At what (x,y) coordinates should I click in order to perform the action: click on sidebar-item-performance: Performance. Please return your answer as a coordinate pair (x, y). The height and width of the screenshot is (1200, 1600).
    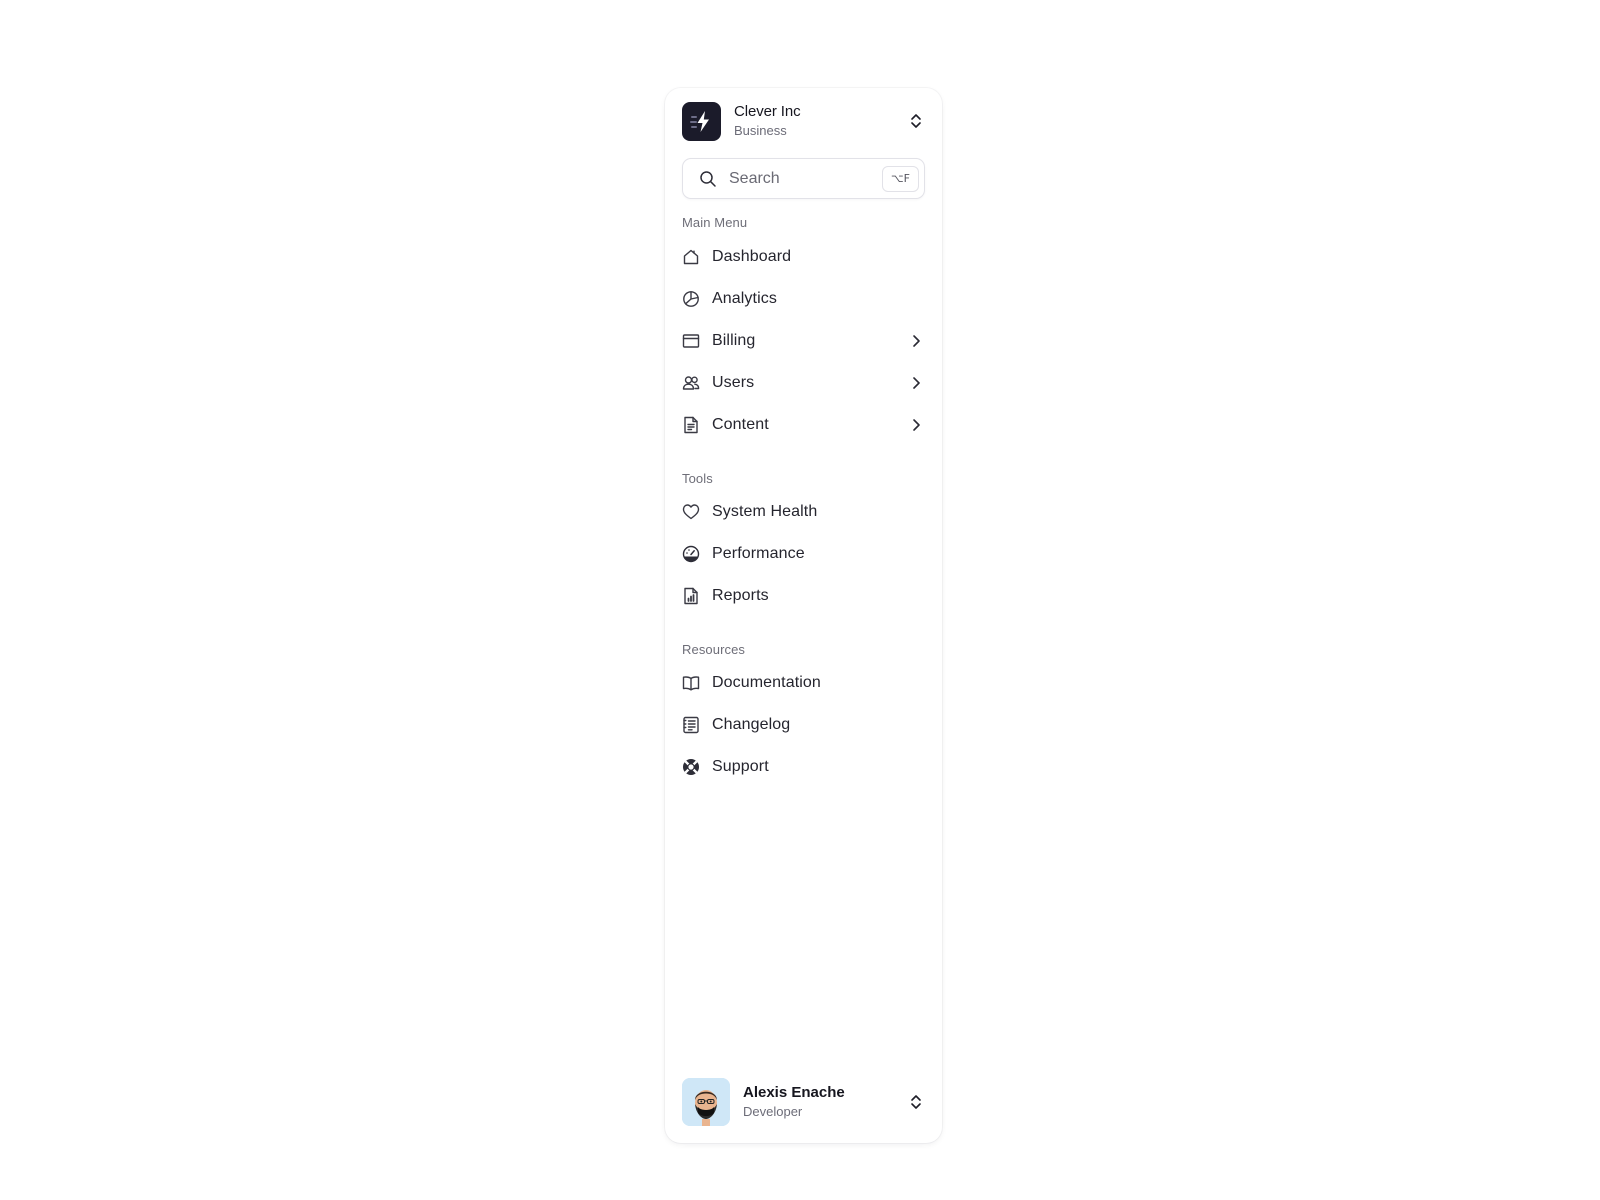
    Looking at the image, I should click on (803, 554).